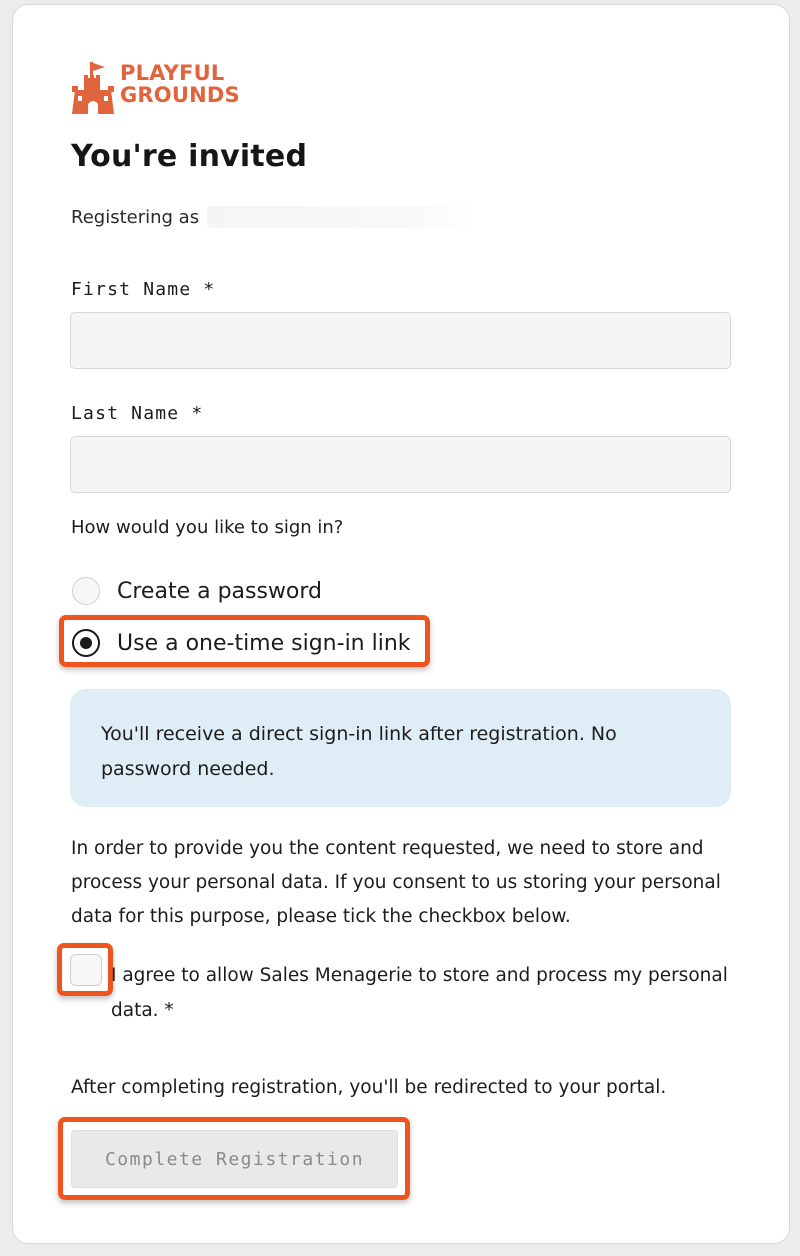 The width and height of the screenshot is (800, 1256). What do you see at coordinates (137, 413) in the screenshot?
I see `last-name-label: Last Name *` at bounding box center [137, 413].